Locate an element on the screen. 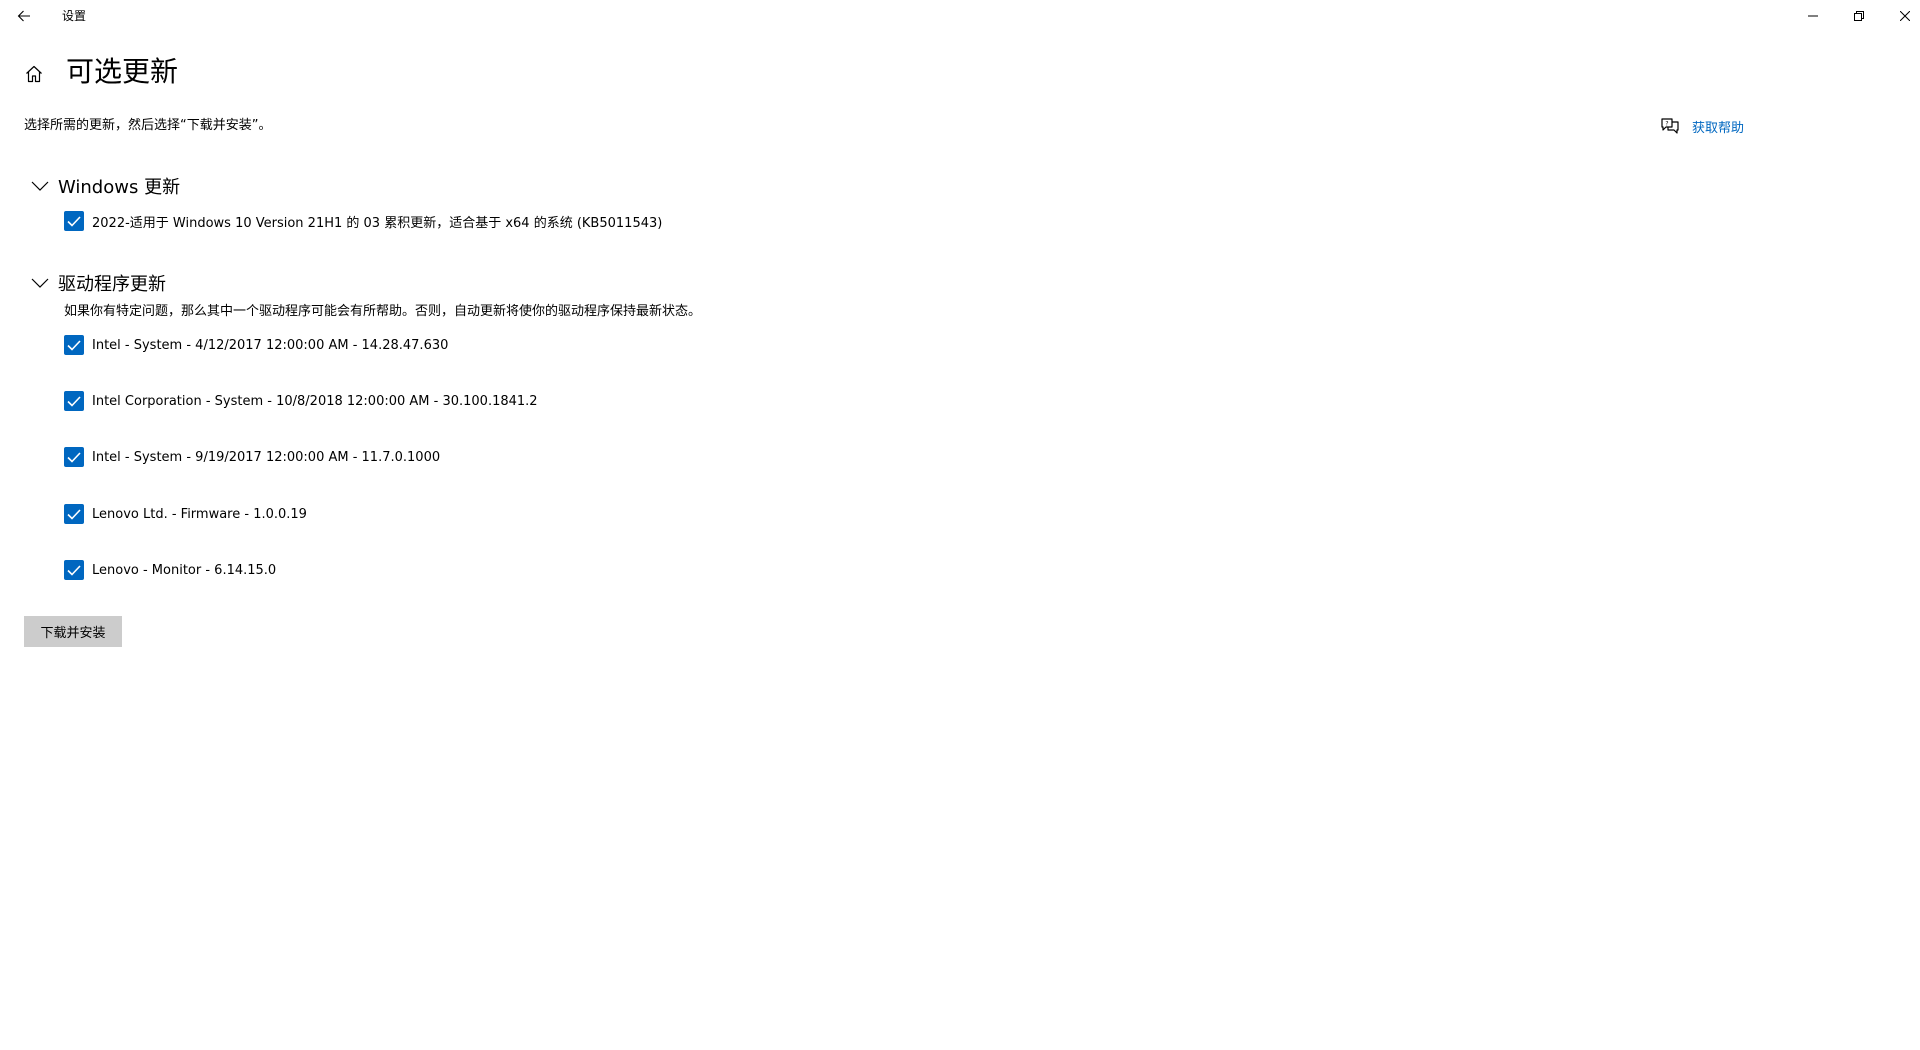  back-button is located at coordinates (24, 16).